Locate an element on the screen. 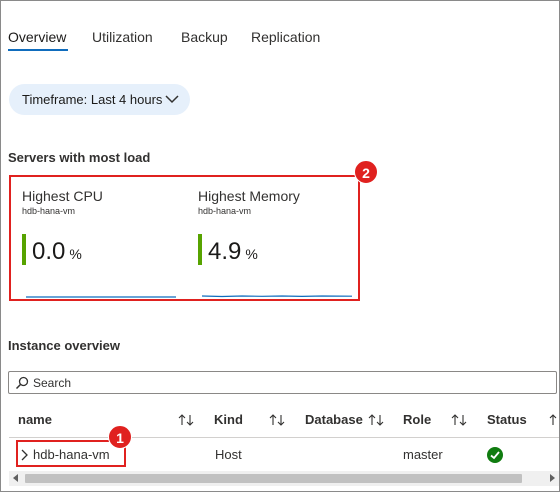  active-tab-indicator is located at coordinates (38, 50).